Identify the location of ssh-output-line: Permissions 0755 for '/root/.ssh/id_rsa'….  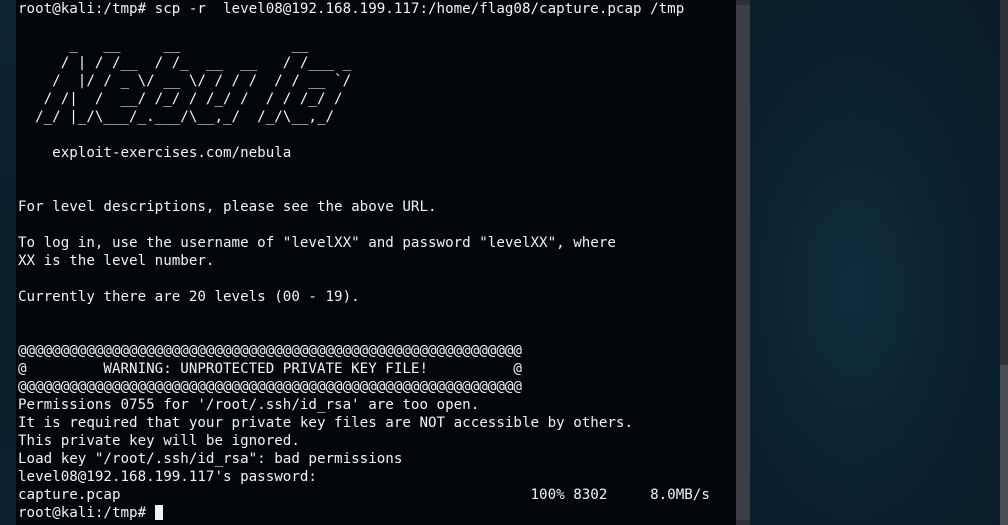
(249, 405).